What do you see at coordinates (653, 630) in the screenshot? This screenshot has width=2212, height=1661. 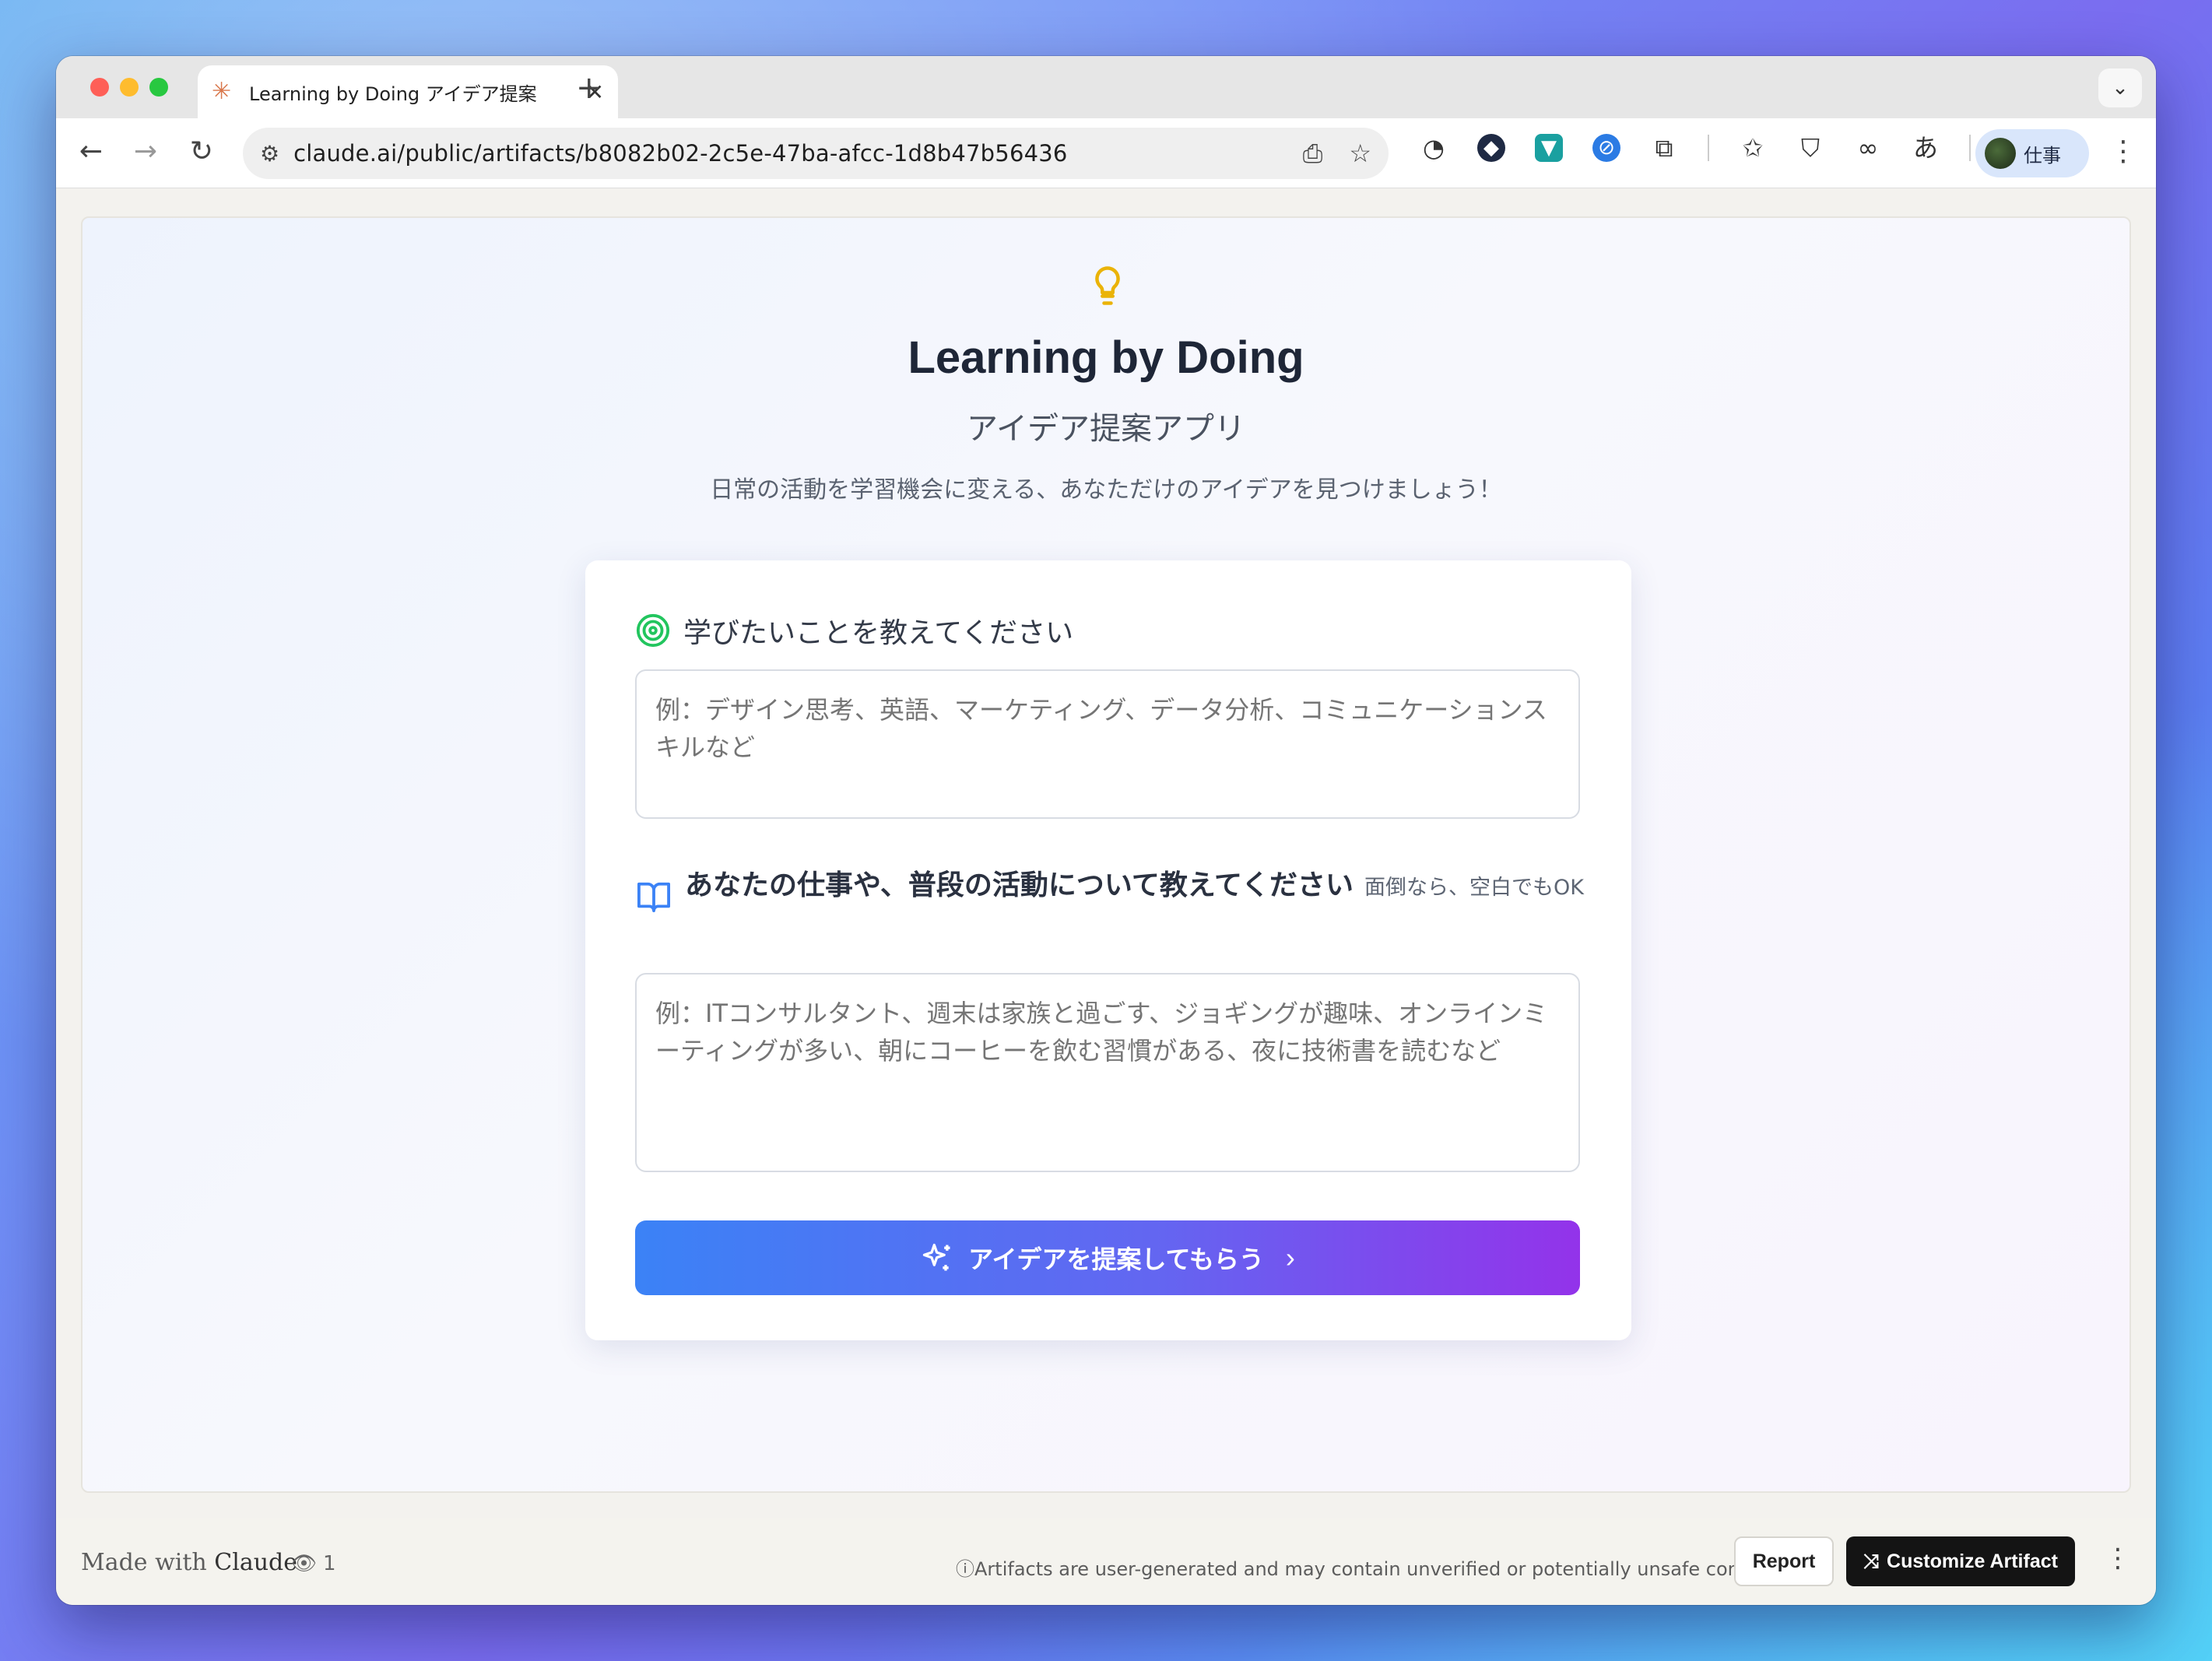 I see `target-icon` at bounding box center [653, 630].